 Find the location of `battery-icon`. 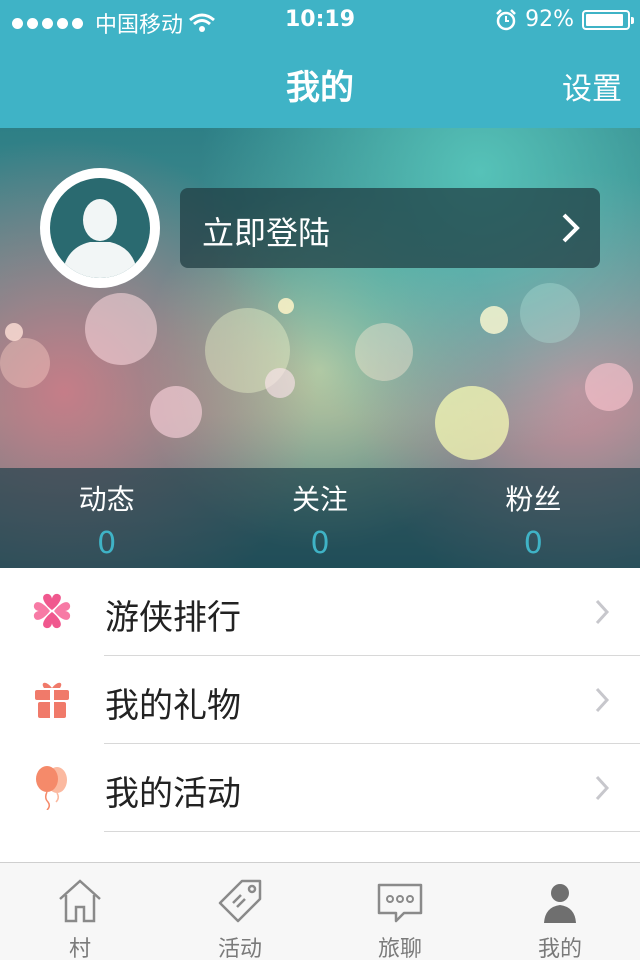

battery-icon is located at coordinates (608, 19).